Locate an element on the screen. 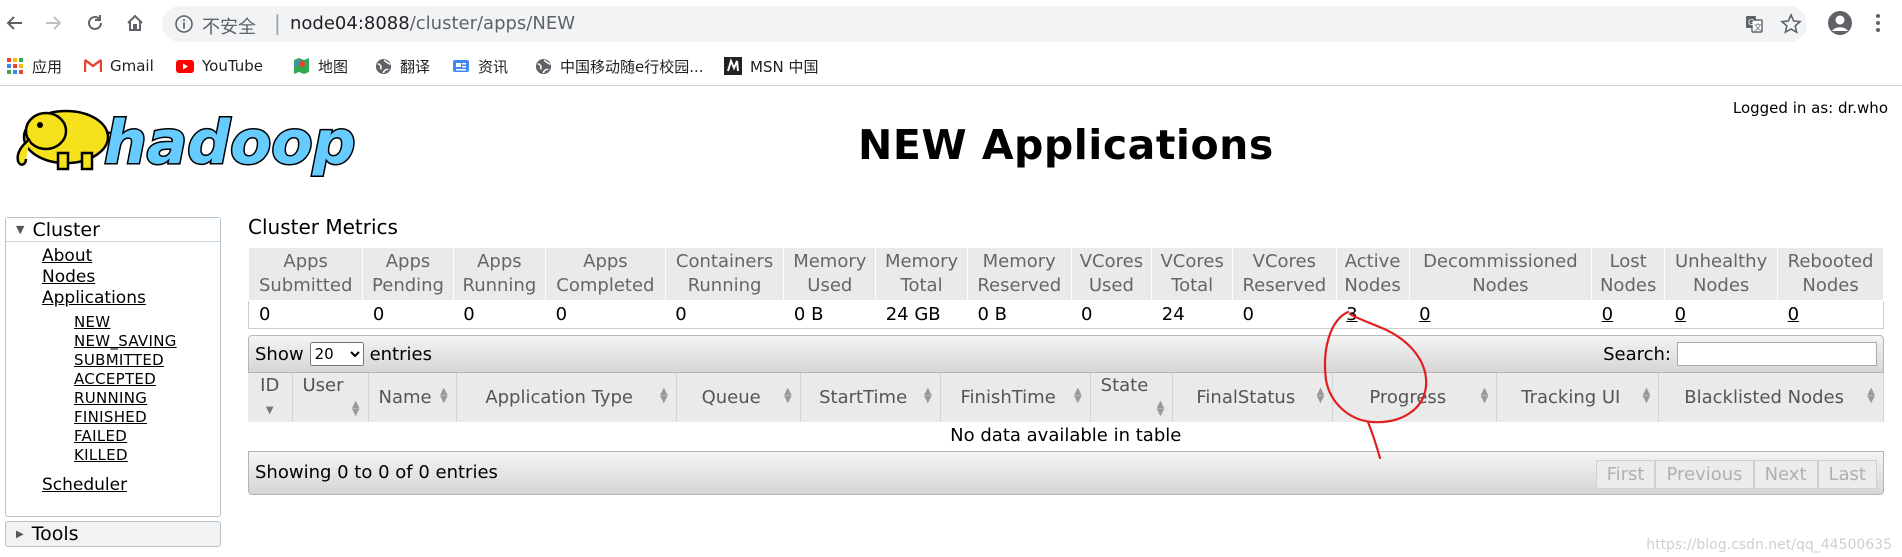  pager-last-button: Last is located at coordinates (1847, 474).